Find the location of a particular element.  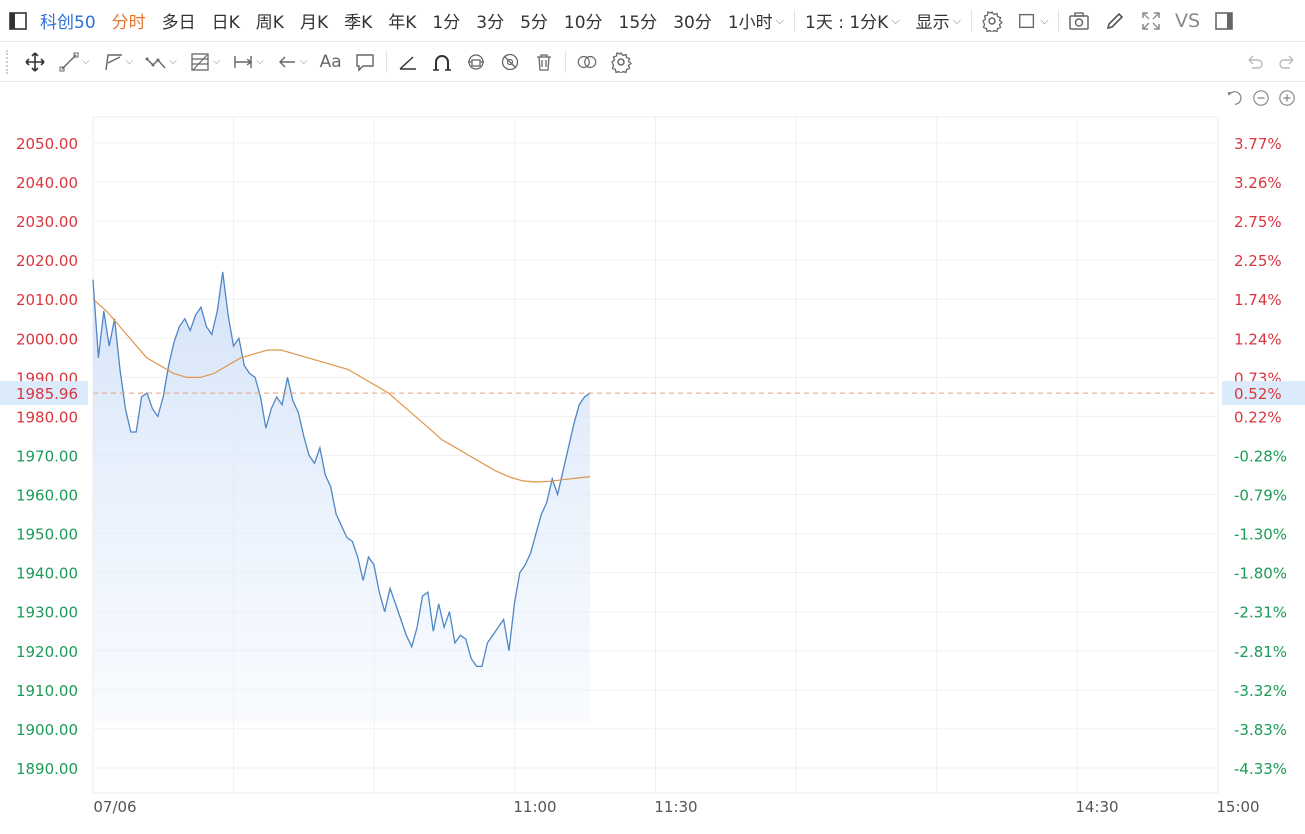

y-tick-label-left: 1910.00 is located at coordinates (47, 691).